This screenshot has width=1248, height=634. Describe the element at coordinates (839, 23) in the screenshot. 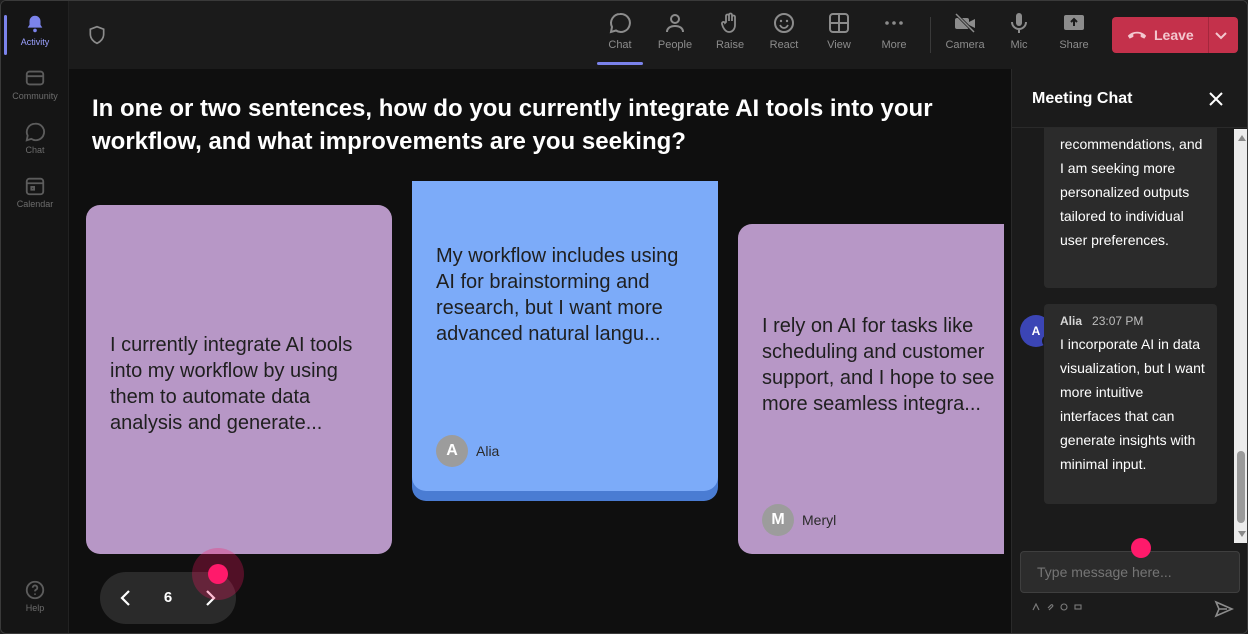

I see `grid-view-icon` at that location.